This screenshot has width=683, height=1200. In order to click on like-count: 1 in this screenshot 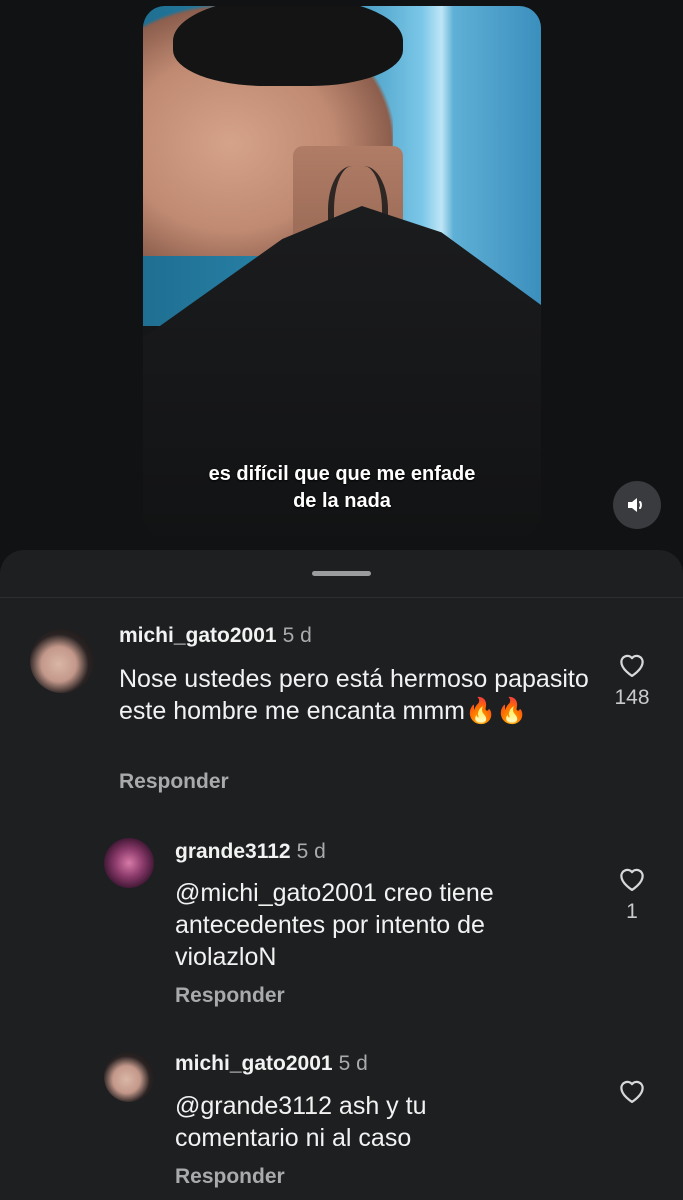, I will do `click(632, 911)`.